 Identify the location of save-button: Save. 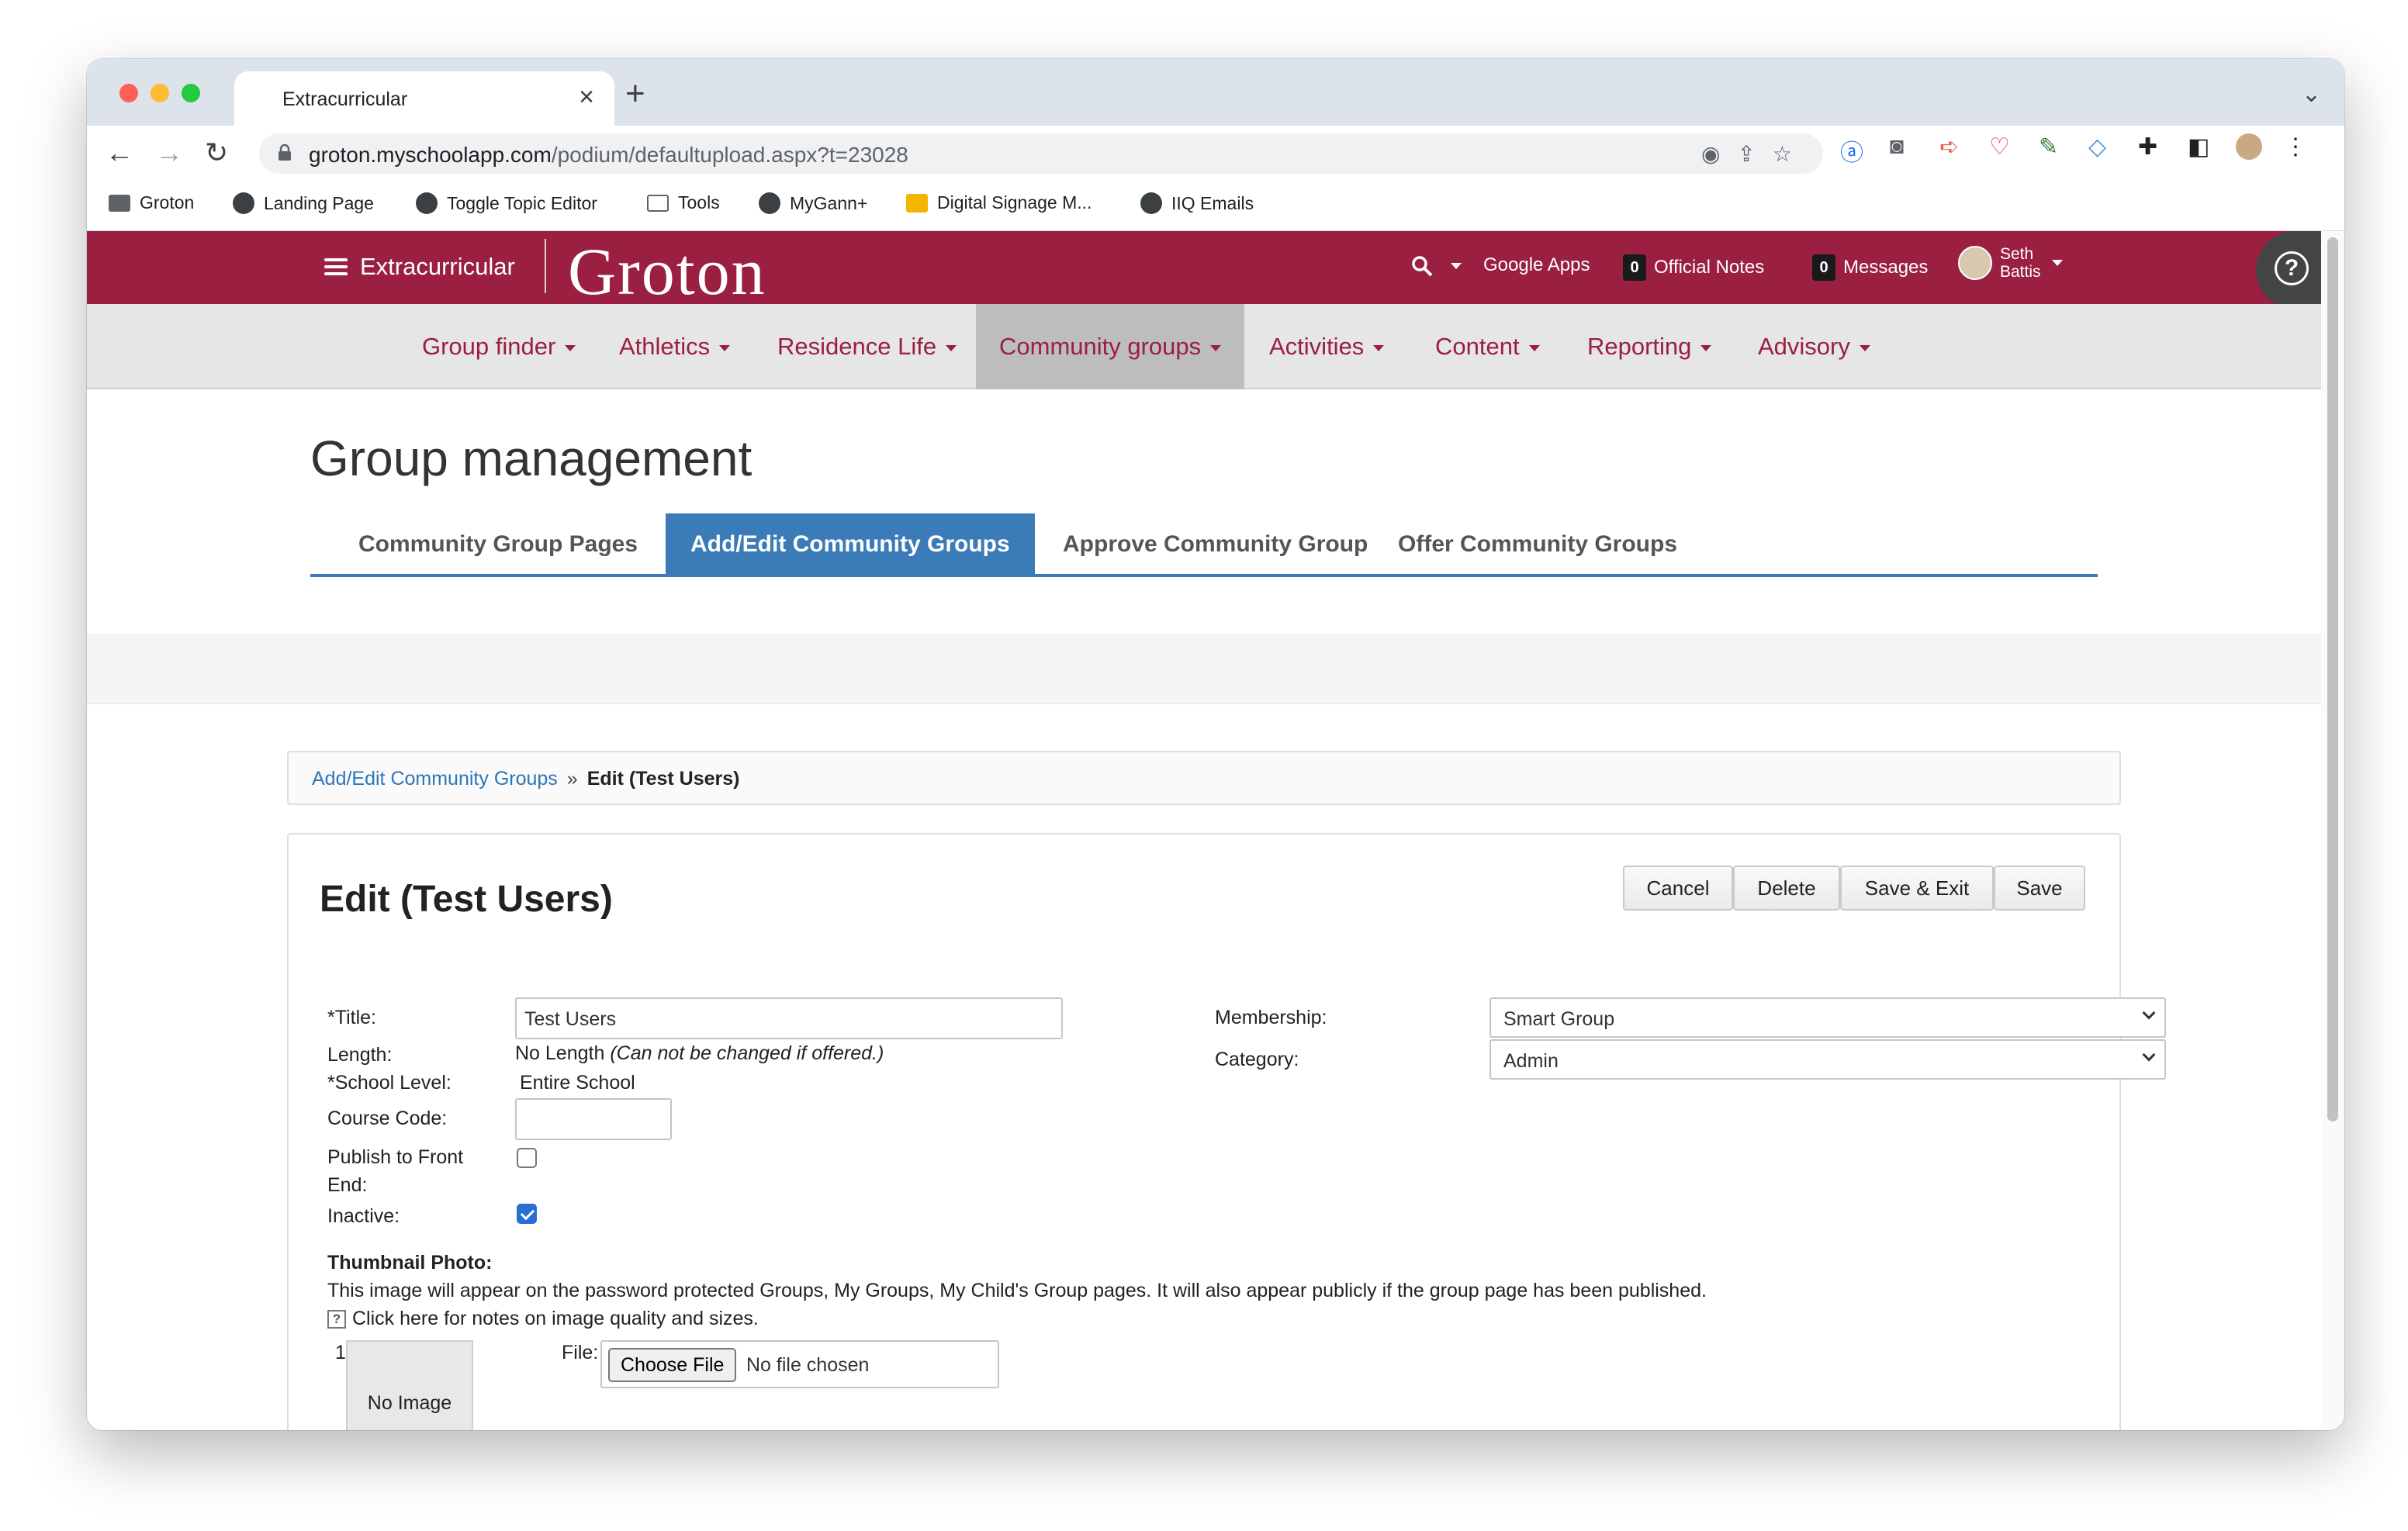
(2040, 888).